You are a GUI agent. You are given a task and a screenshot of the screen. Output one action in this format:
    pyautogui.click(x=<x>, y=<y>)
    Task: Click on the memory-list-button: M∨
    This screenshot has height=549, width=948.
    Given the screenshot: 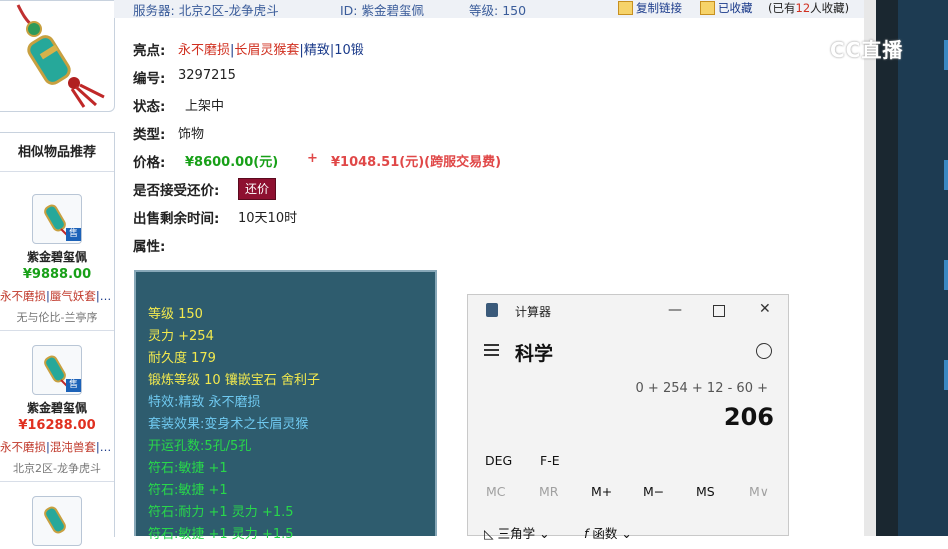 What is the action you would take?
    pyautogui.click(x=759, y=491)
    